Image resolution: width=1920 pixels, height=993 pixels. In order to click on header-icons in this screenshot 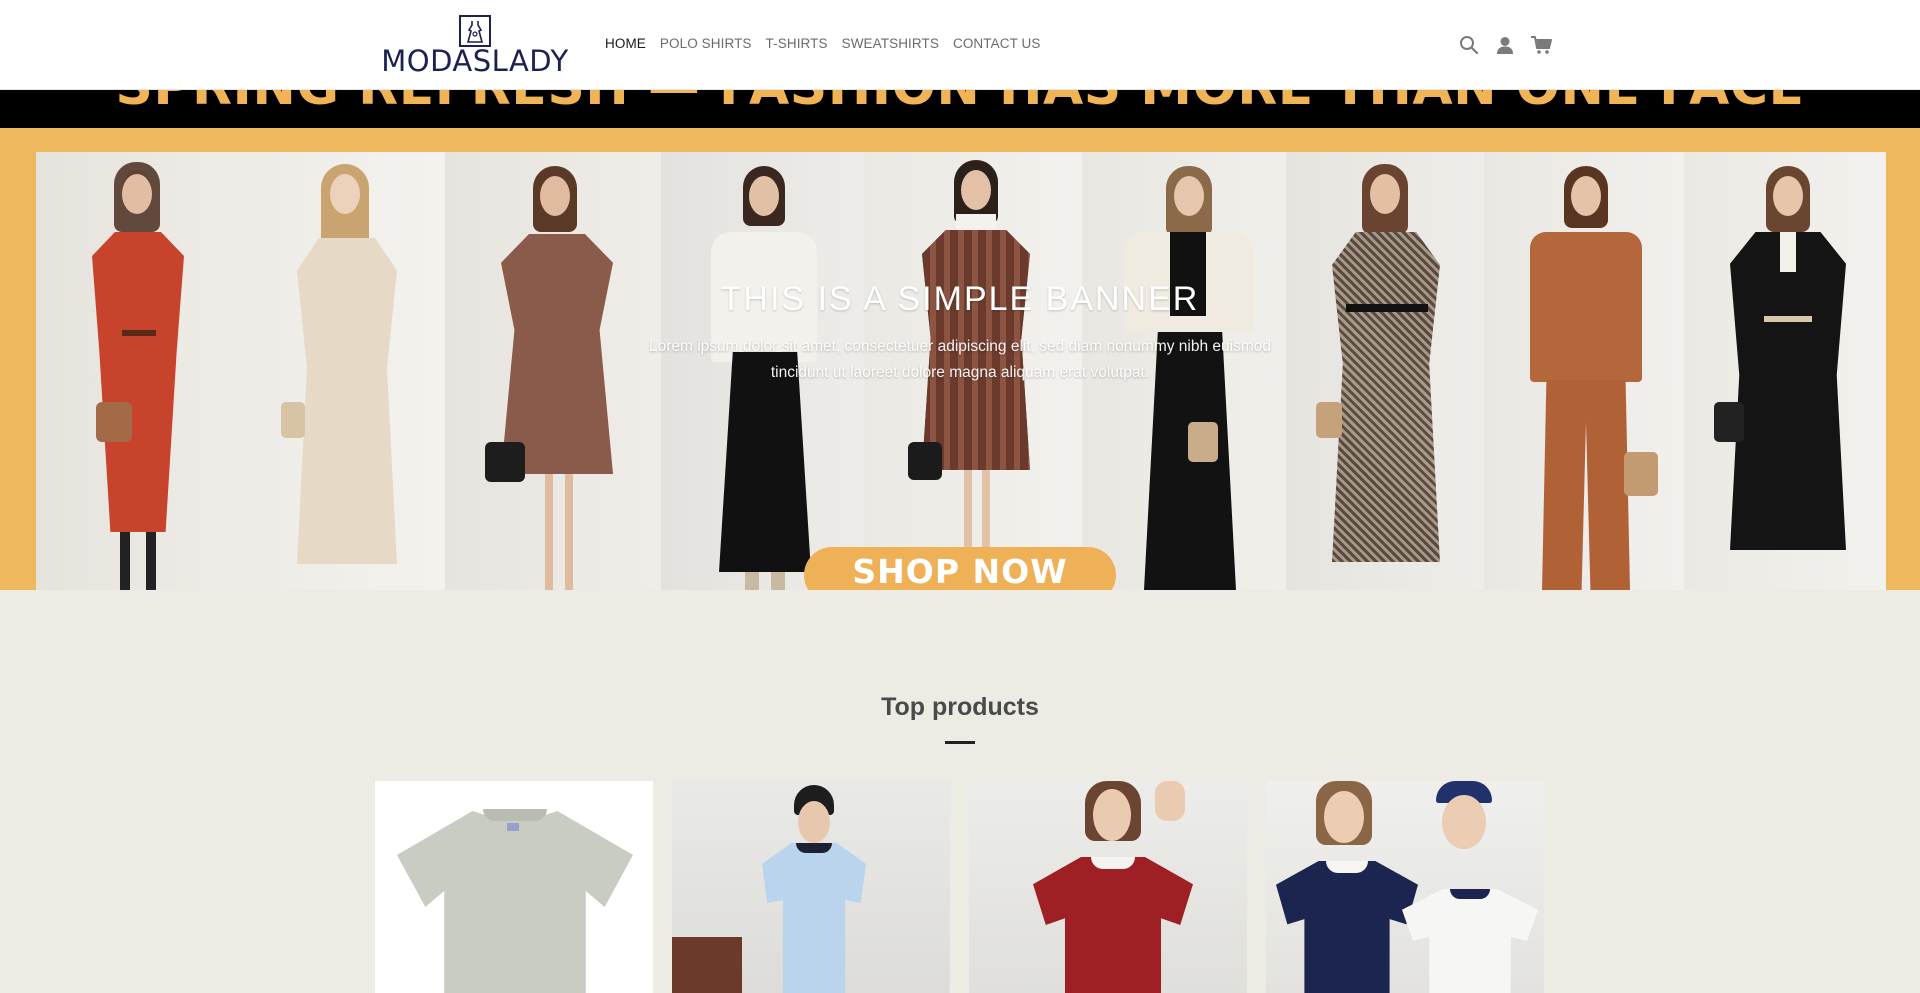, I will do `click(1505, 45)`.